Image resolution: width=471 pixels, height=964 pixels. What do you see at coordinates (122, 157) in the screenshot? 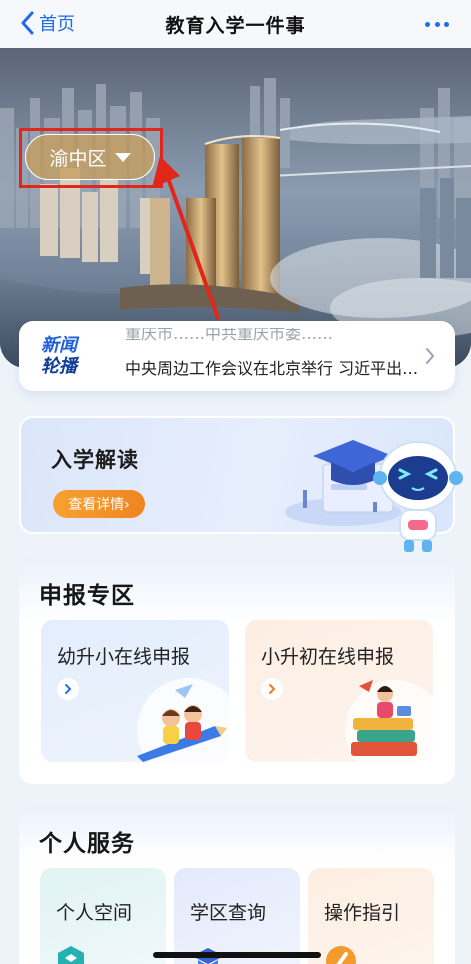
I see `triangle-down-icon` at bounding box center [122, 157].